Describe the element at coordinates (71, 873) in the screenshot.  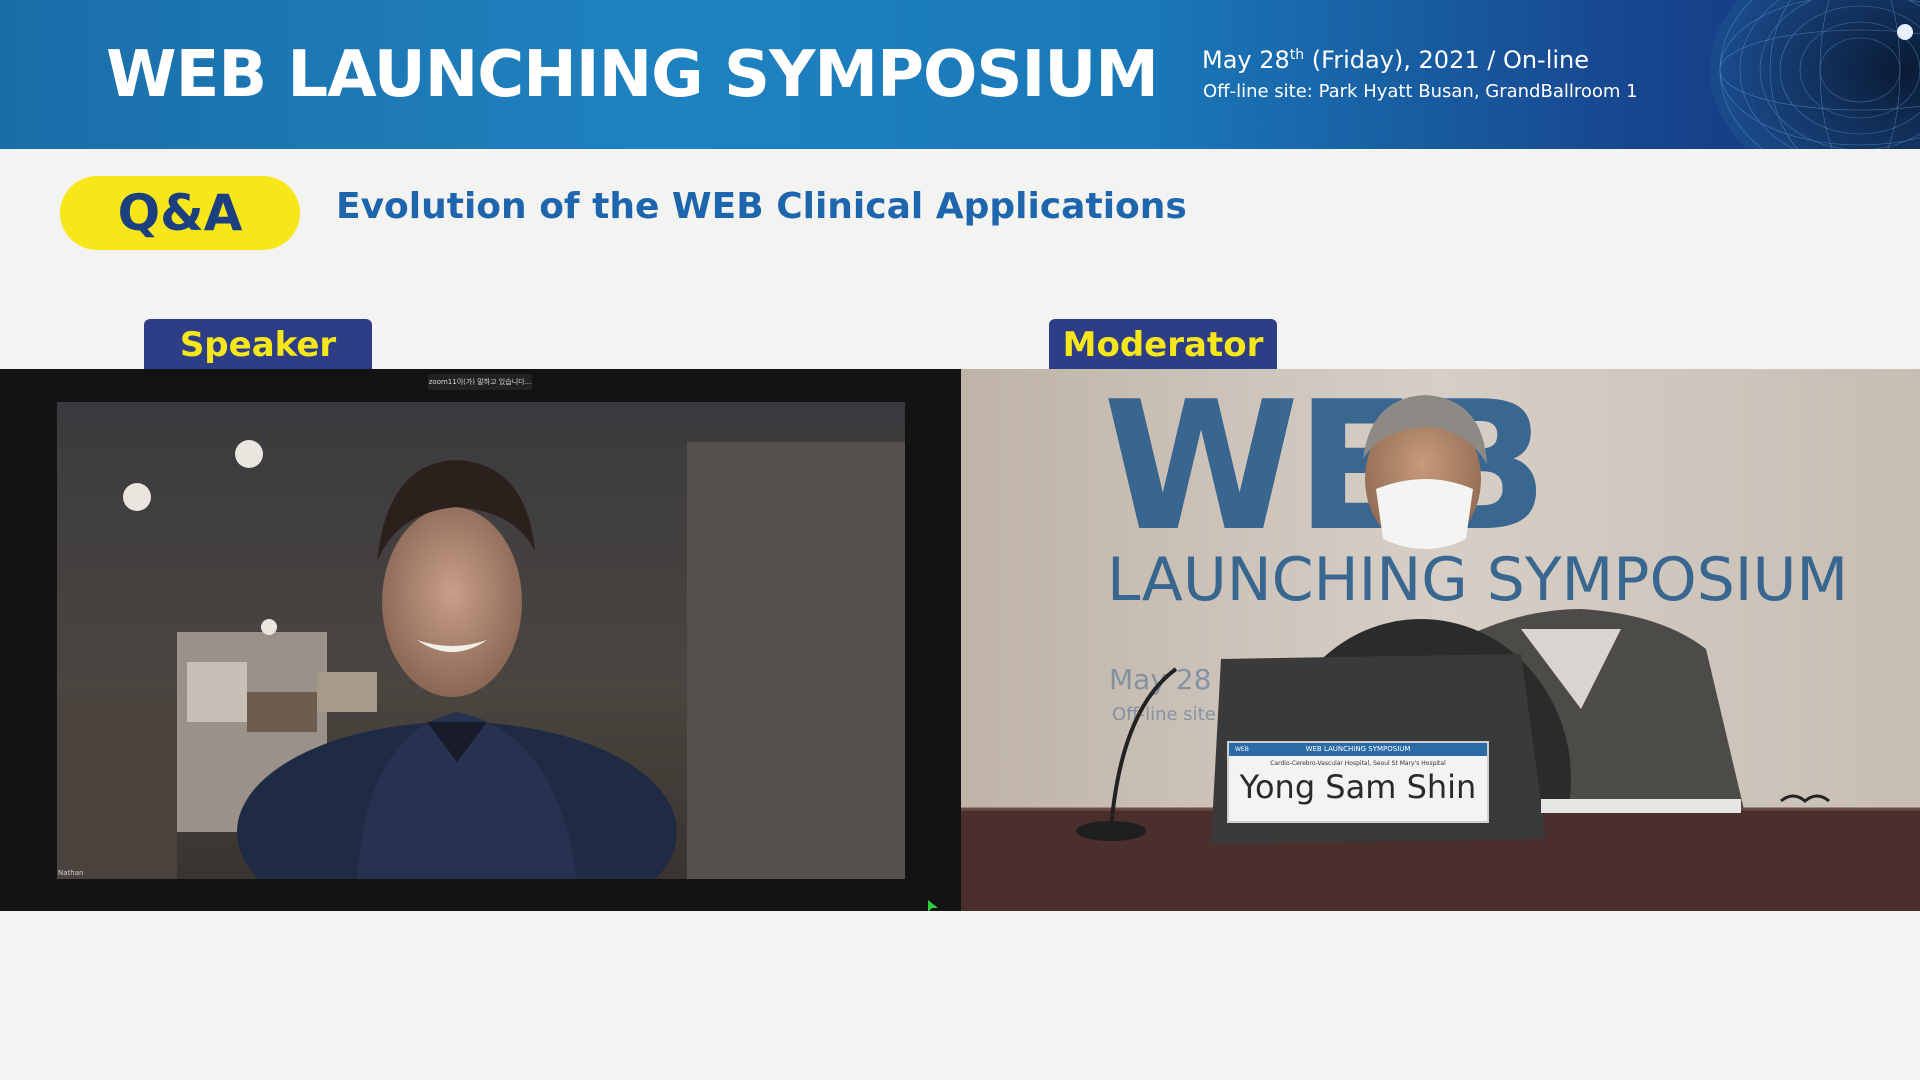
I see `participant-name-tag: Nathan` at that location.